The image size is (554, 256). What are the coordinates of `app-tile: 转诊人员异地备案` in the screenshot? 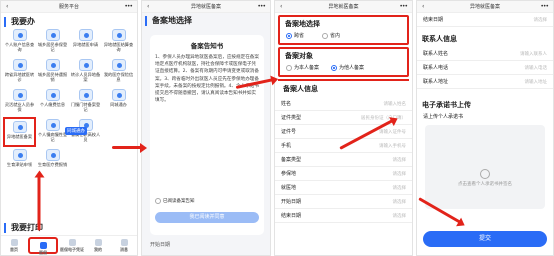 It's located at (85, 72).